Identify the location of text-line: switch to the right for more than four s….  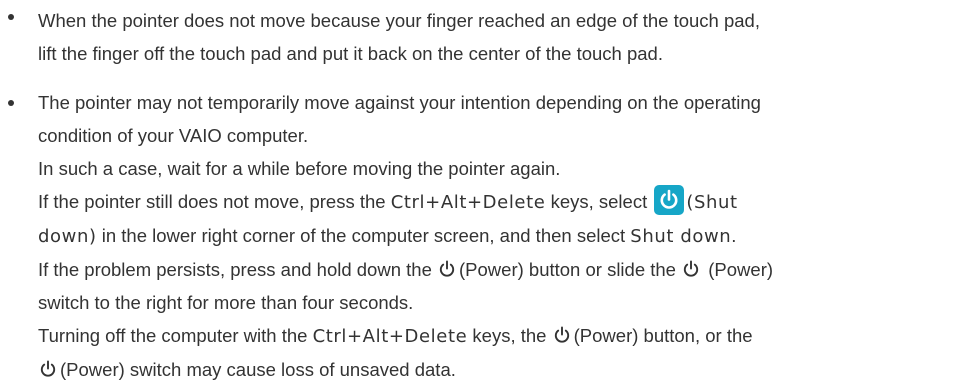
(226, 302).